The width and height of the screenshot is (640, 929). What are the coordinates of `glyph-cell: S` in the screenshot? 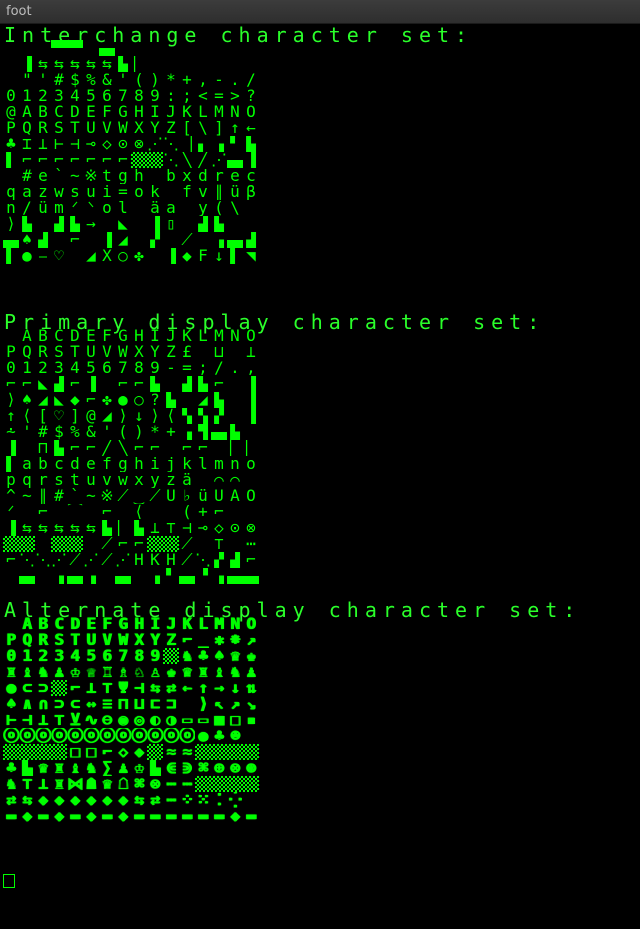 It's located at (59, 640).